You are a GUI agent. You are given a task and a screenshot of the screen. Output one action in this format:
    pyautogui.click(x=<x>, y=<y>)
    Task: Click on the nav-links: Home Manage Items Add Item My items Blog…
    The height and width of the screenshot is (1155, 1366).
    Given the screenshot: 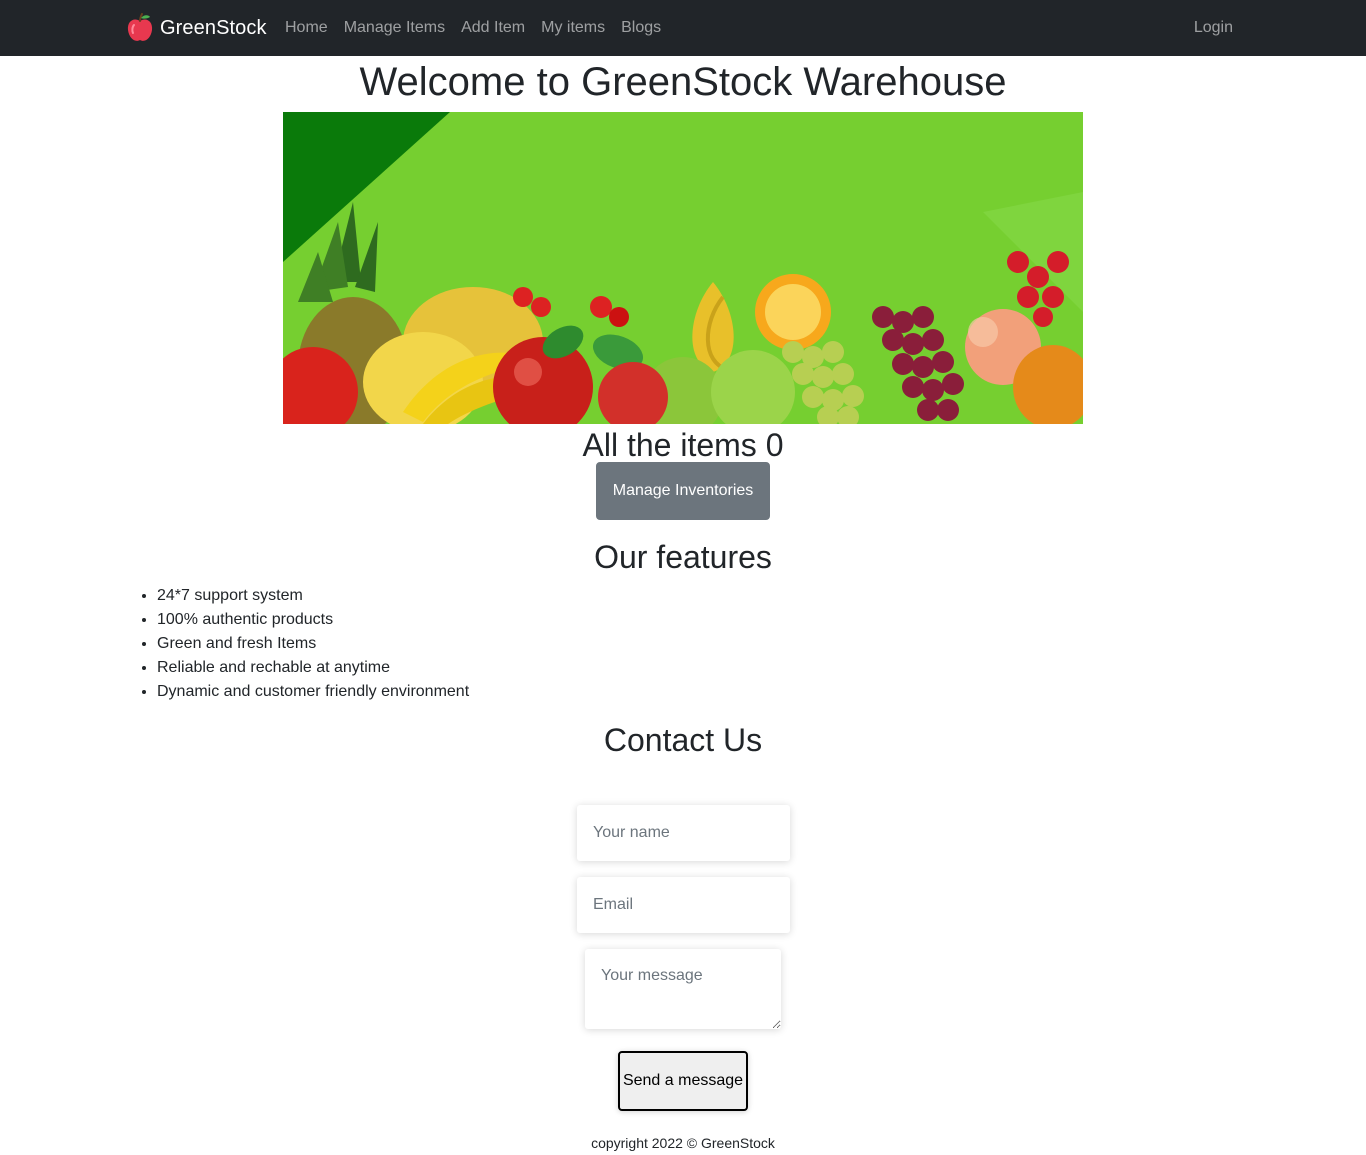 What is the action you would take?
    pyautogui.click(x=481, y=28)
    